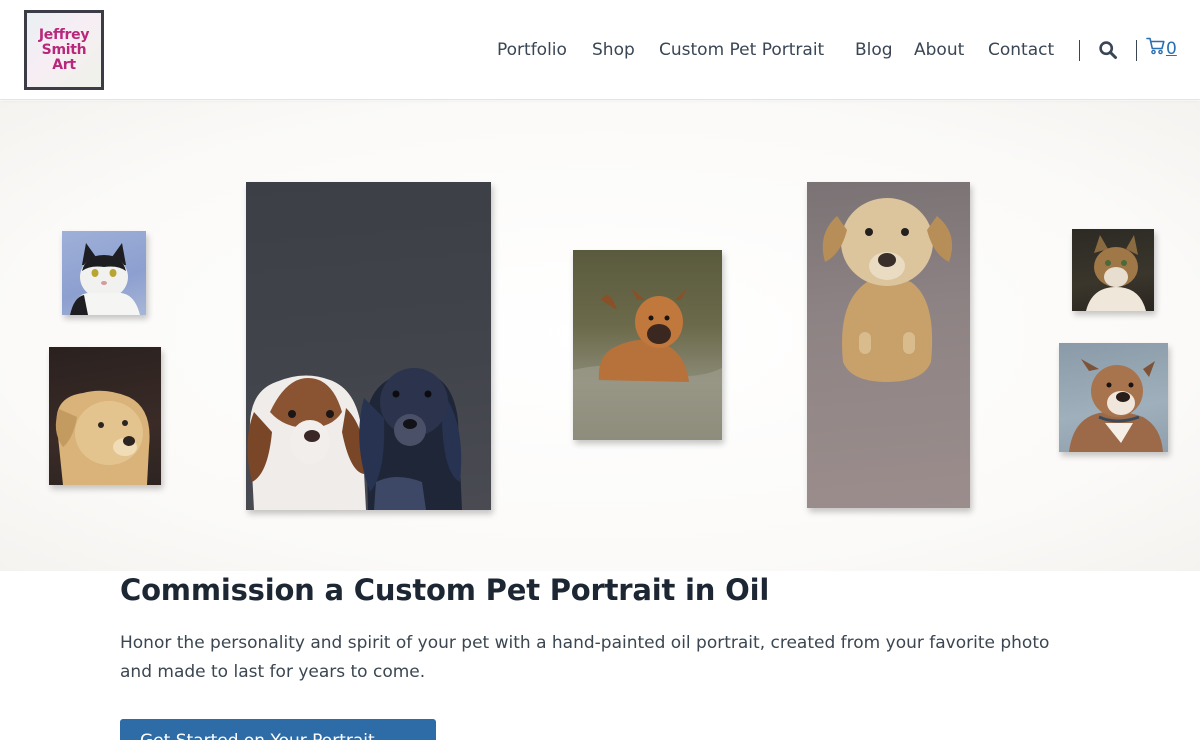 The height and width of the screenshot is (740, 1200). Describe the element at coordinates (278, 729) in the screenshot. I see `get-started-button: Get Started on Your Portrait` at that location.